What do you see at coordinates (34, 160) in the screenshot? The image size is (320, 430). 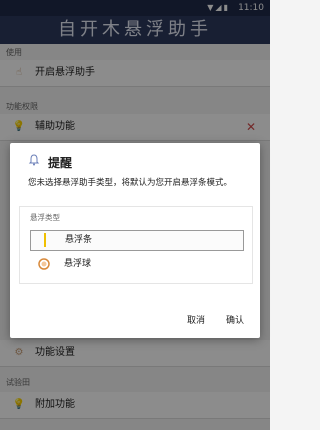 I see `bell-icon` at bounding box center [34, 160].